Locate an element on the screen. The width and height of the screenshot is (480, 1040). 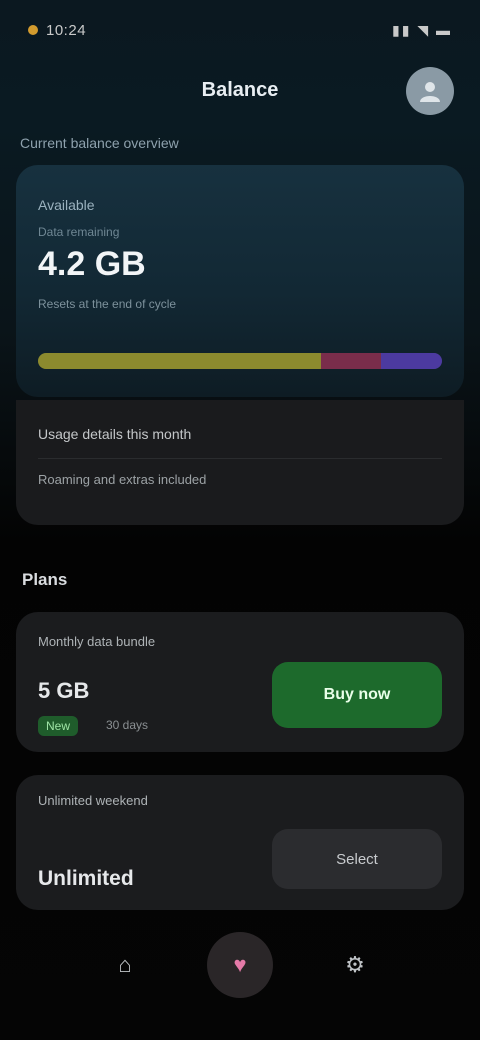
usage-progress-bar is located at coordinates (240, 361).